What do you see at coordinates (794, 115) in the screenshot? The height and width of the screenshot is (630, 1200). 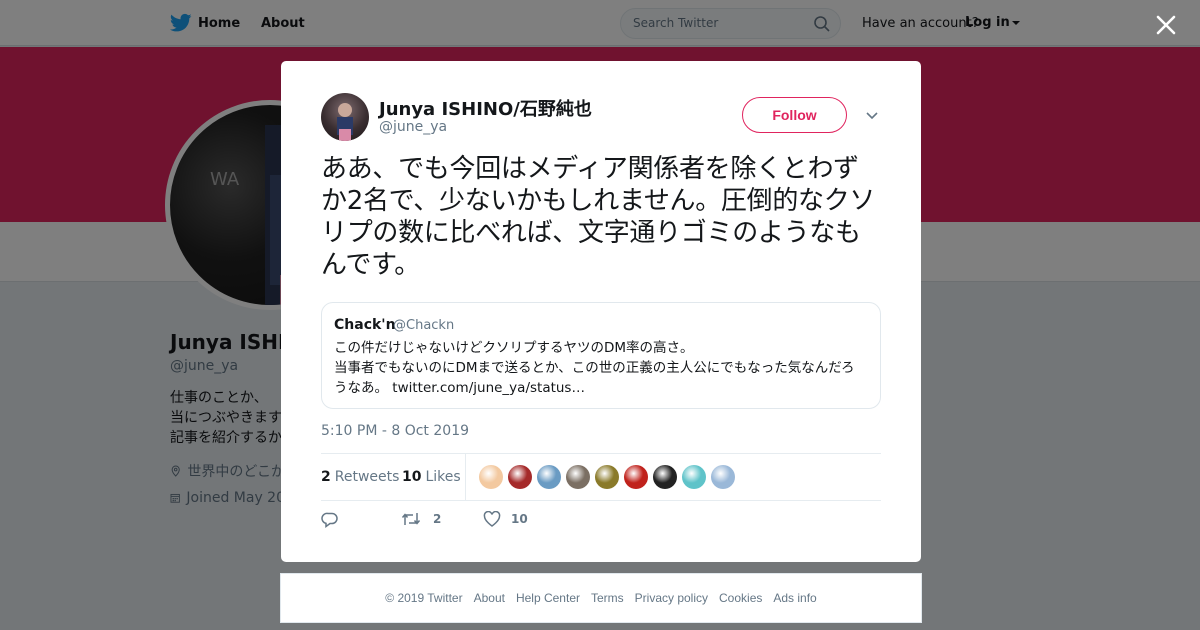 I see `follow-button: Follow` at bounding box center [794, 115].